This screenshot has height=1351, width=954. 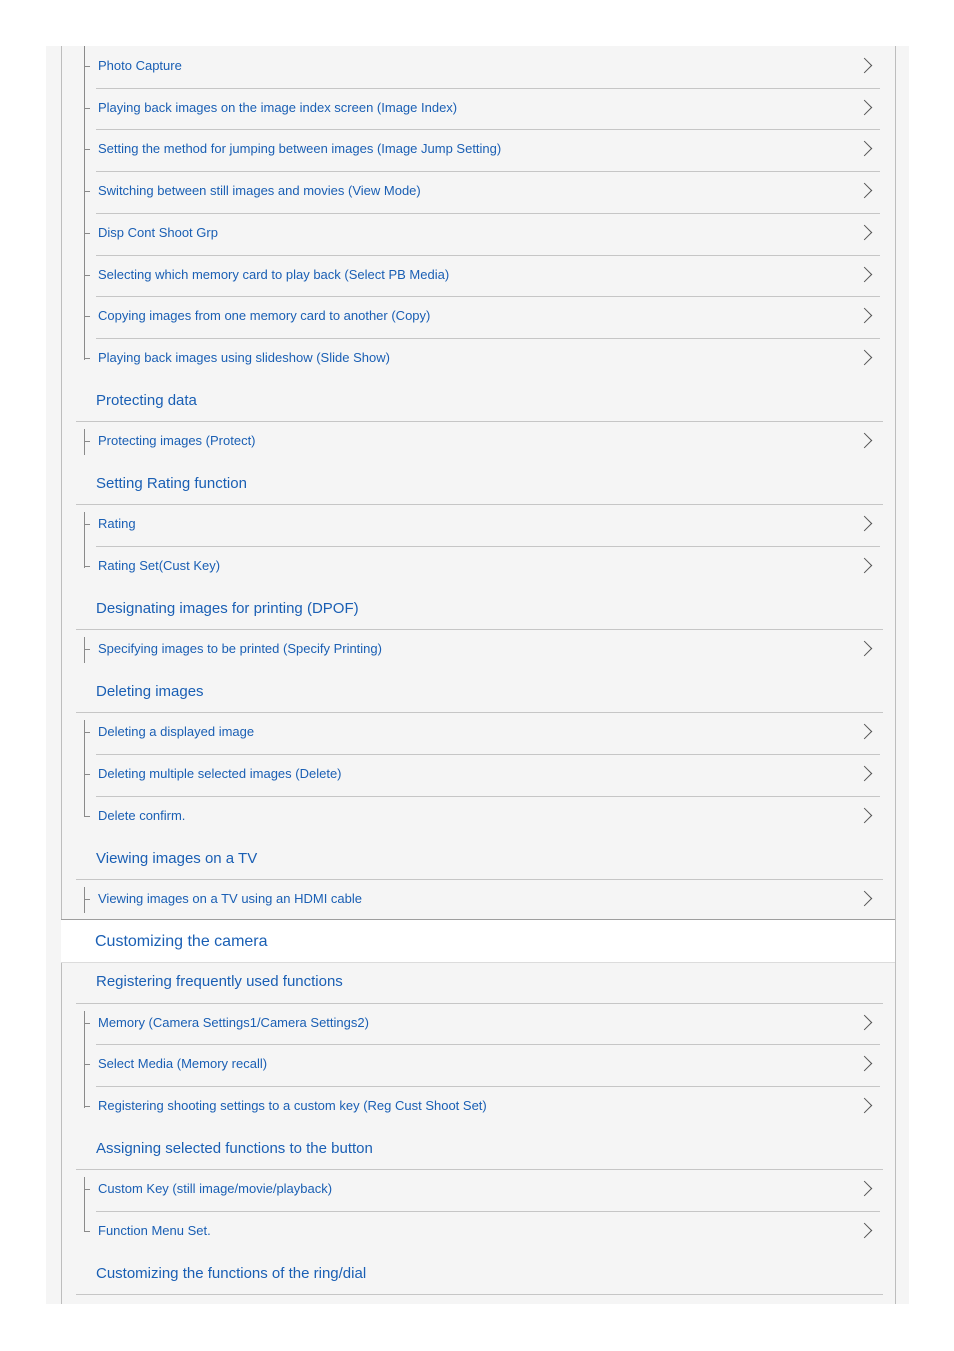 I want to click on topic-link-label: Function Menu Set., so click(x=154, y=1230).